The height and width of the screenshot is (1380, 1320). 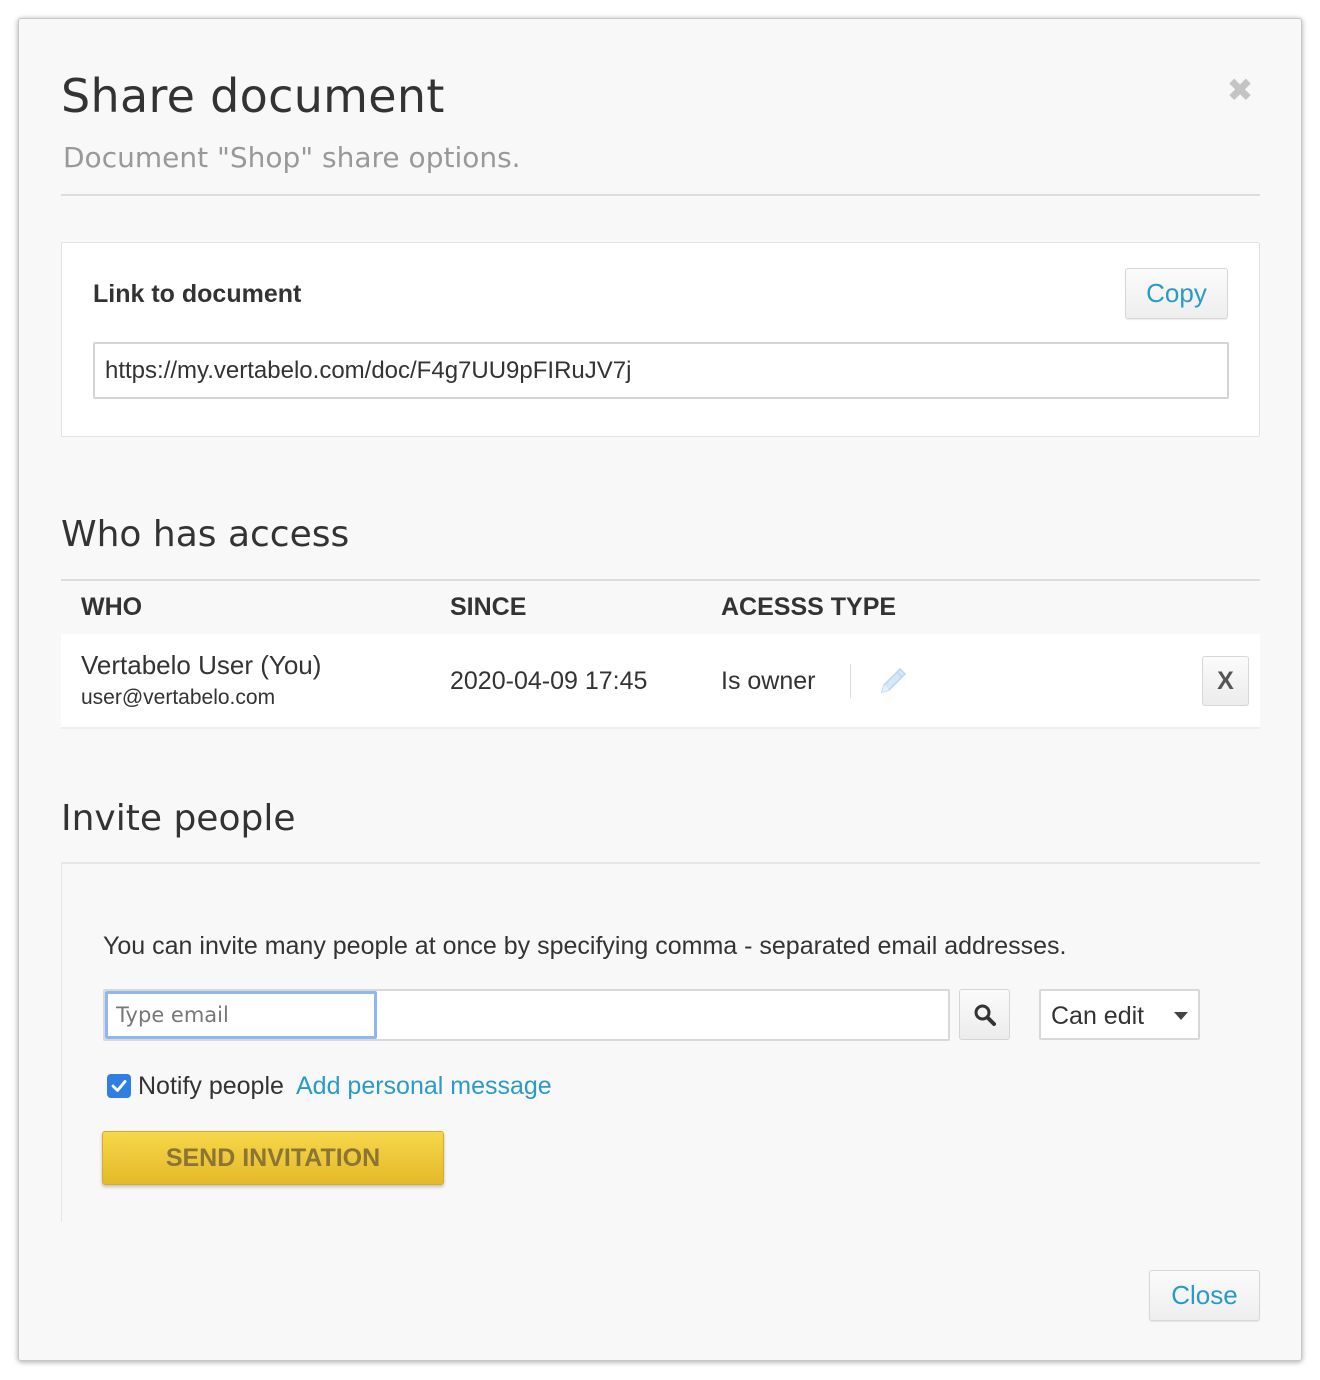 What do you see at coordinates (1176, 293) in the screenshot?
I see `copy-button: Copy` at bounding box center [1176, 293].